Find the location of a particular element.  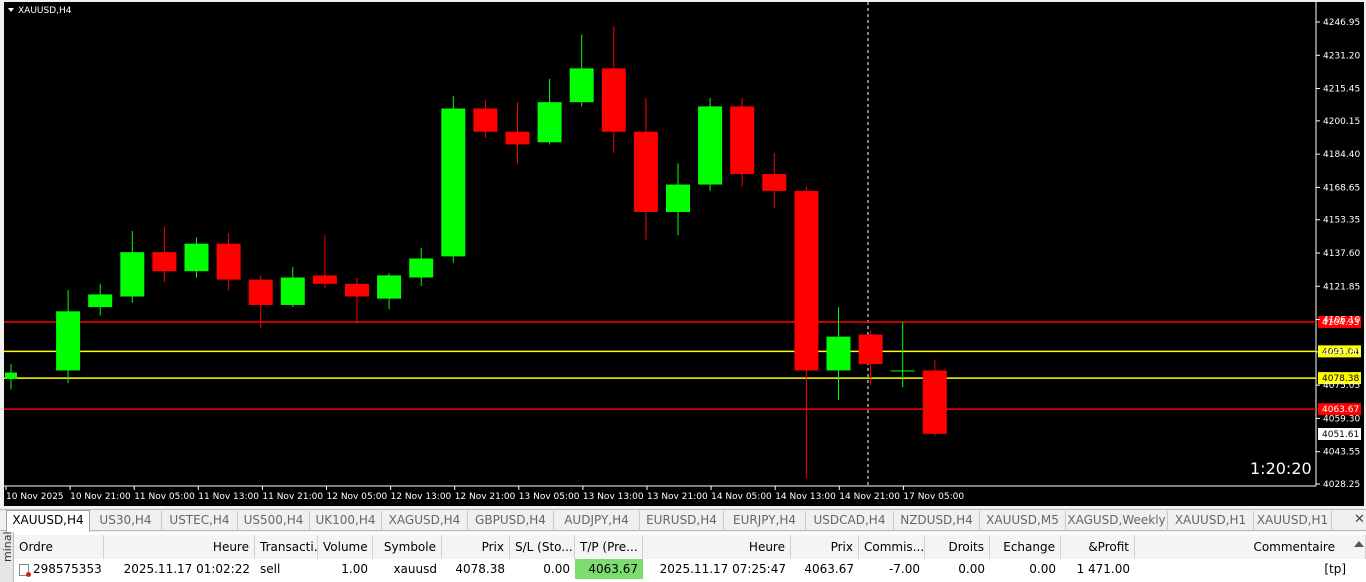

chart-tab: EURUSD,H4 is located at coordinates (682, 521).